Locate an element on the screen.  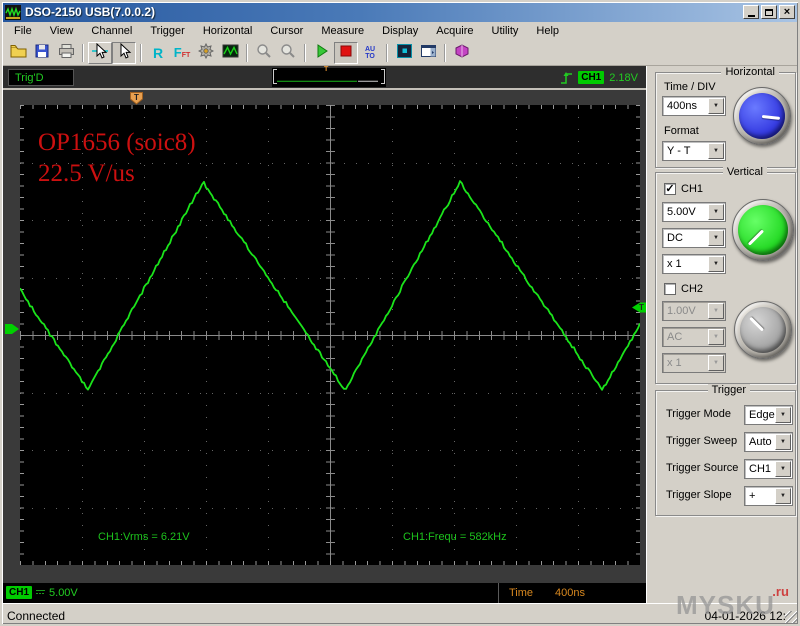
menu-trigger: Trigger is located at coordinates (167, 31).